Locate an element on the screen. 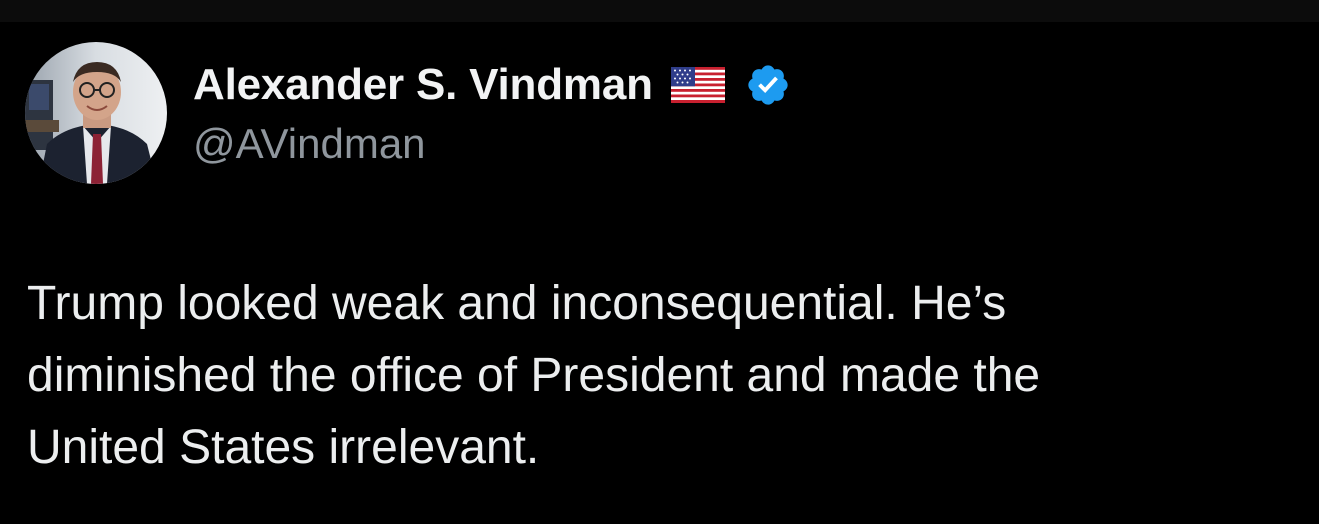 Image resolution: width=1319 pixels, height=524 pixels. verified-badge-icon is located at coordinates (768, 85).